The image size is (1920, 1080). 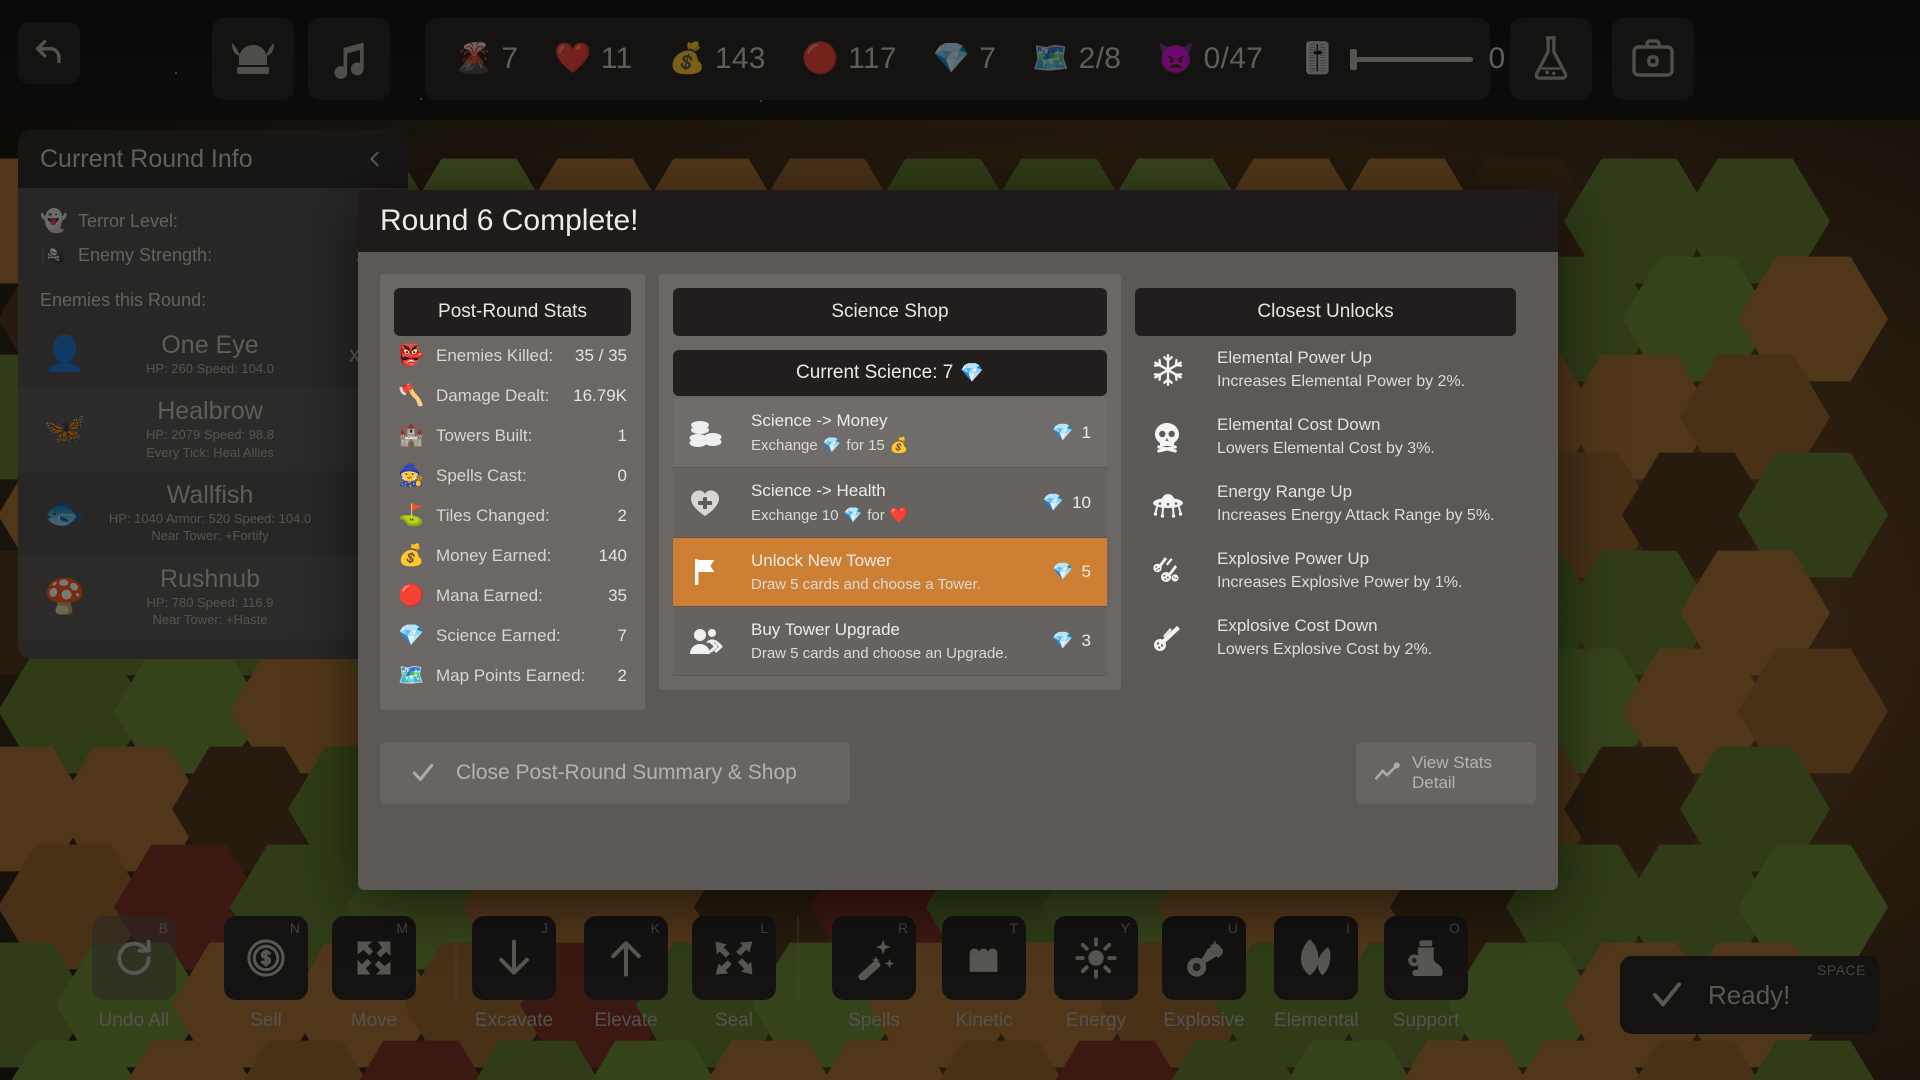 What do you see at coordinates (512, 312) in the screenshot?
I see `post-round-stats-header: Post-Round Stats` at bounding box center [512, 312].